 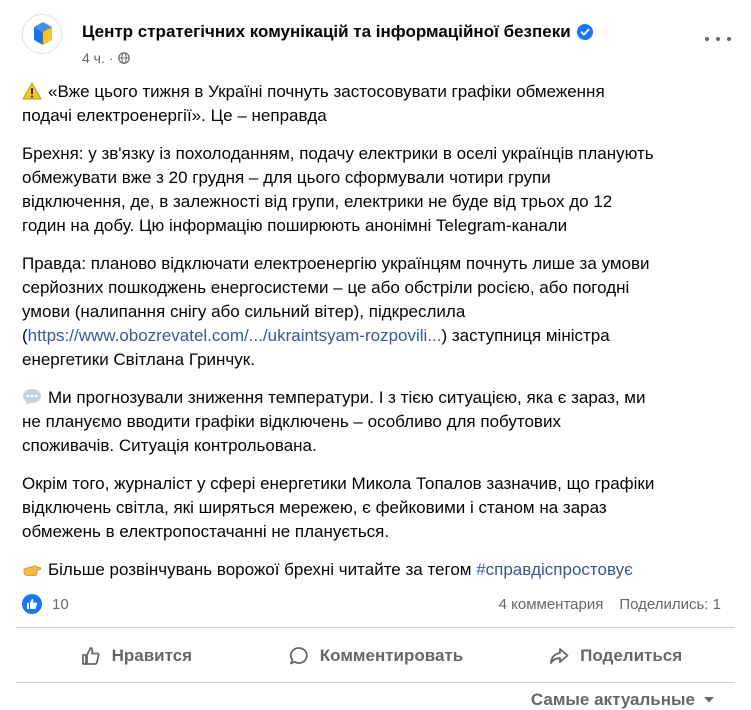 I want to click on post-meta: 4 ч. ·, so click(x=106, y=58).